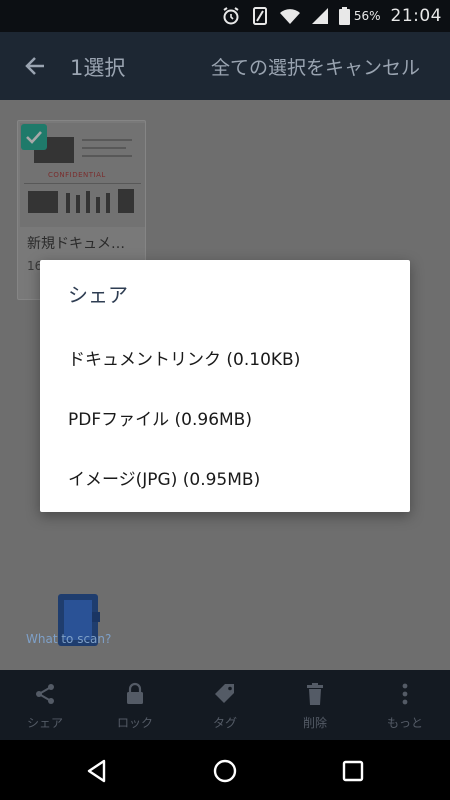  I want to click on toolbar-share-label: シェア, so click(44, 723).